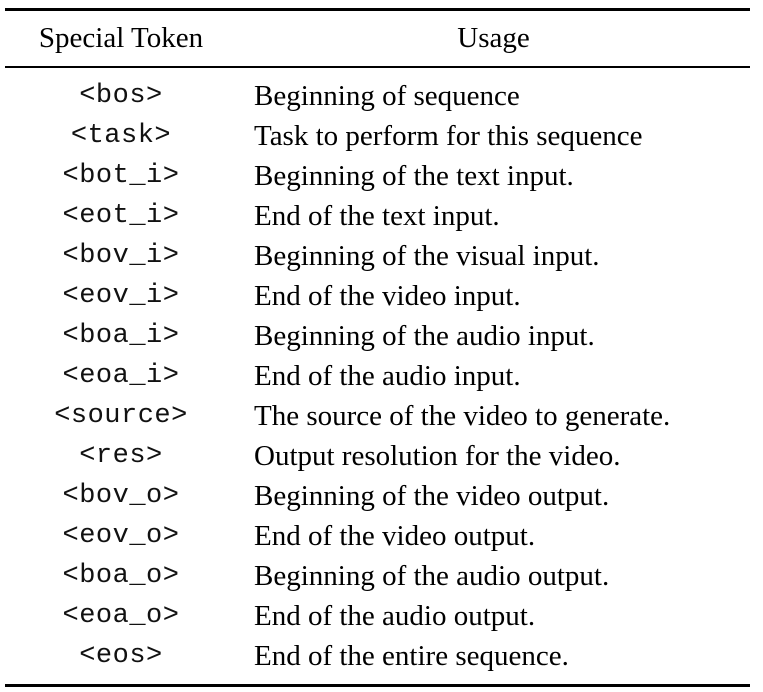 The height and width of the screenshot is (692, 763). What do you see at coordinates (395, 535) in the screenshot?
I see `usage-cell: End of the video output.` at bounding box center [395, 535].